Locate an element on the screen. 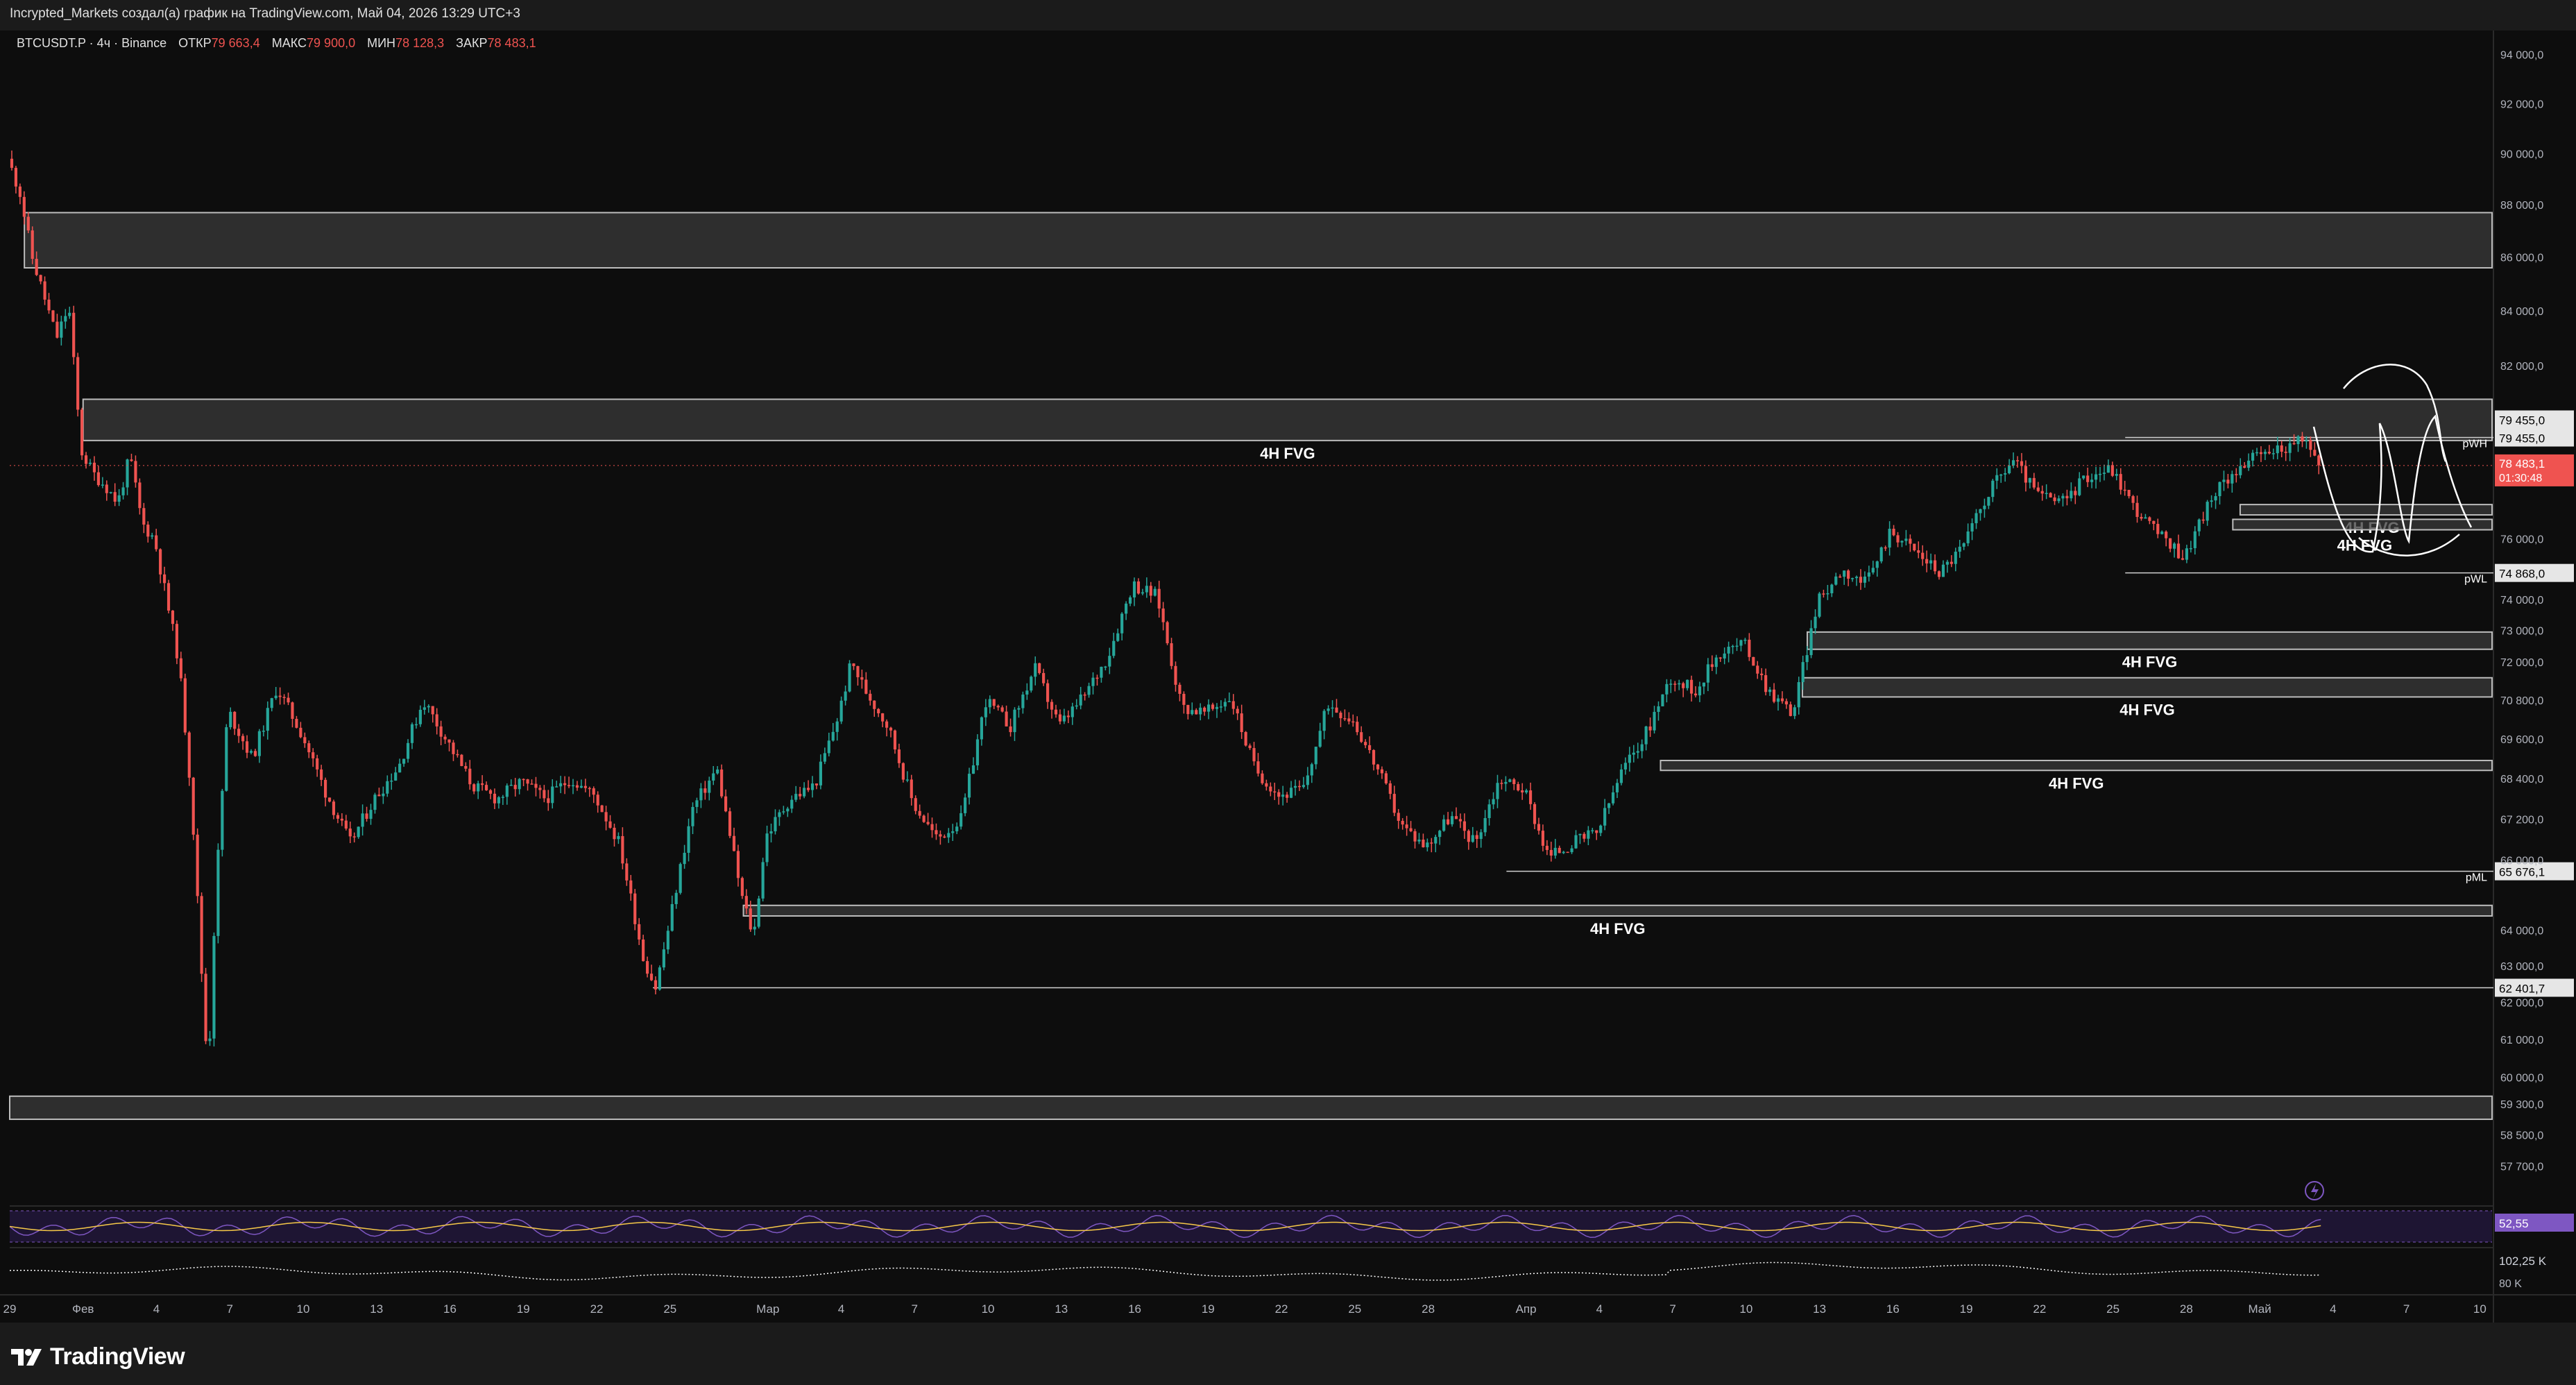 Image resolution: width=2576 pixels, height=1385 pixels. symbol-name: BTCUSDT.P · 4ч · Binance is located at coordinates (92, 43).